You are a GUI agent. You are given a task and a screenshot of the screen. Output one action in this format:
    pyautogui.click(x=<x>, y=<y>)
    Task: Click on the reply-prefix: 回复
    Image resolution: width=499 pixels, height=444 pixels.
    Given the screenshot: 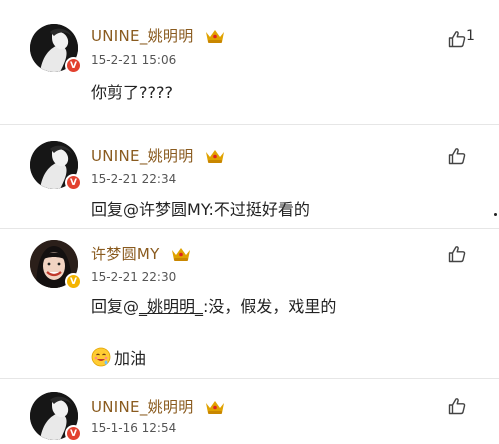 What is the action you would take?
    pyautogui.click(x=107, y=209)
    